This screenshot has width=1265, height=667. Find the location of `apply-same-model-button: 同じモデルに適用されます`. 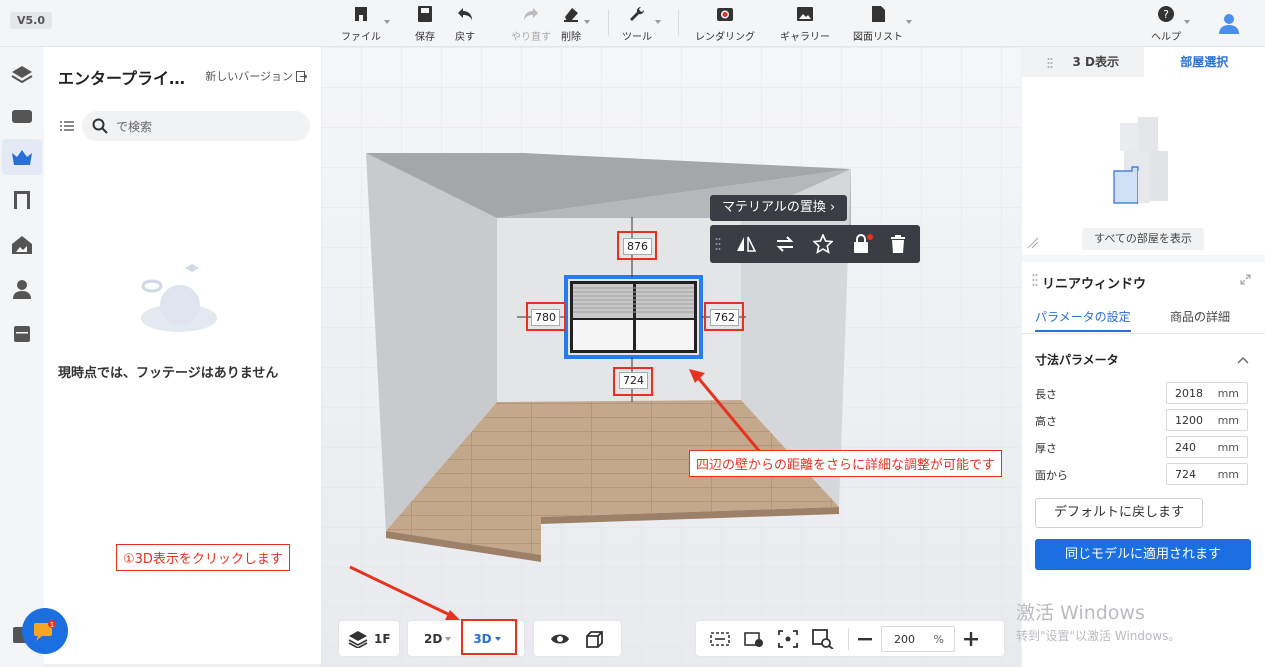

apply-same-model-button: 同じモデルに適用されます is located at coordinates (1143, 554).